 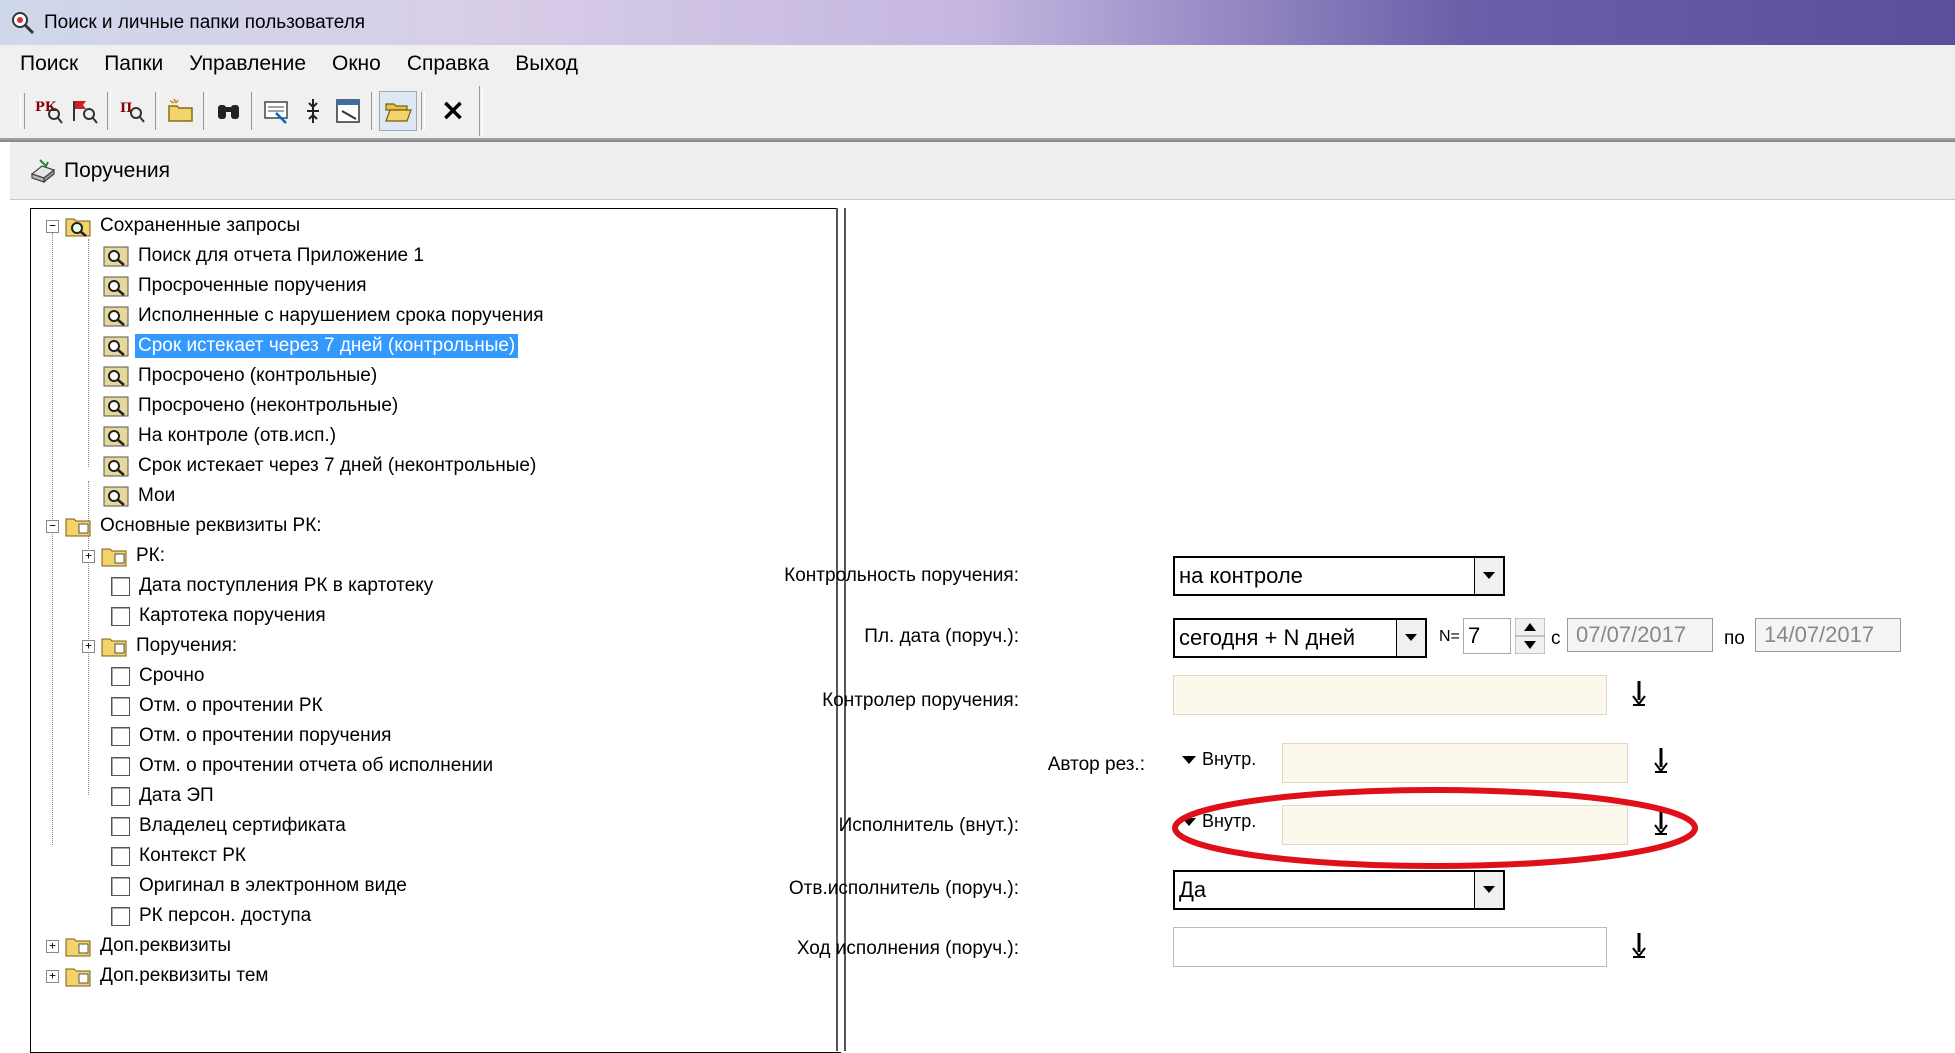 What do you see at coordinates (356, 64) in the screenshot?
I see `menu-window: Окно` at bounding box center [356, 64].